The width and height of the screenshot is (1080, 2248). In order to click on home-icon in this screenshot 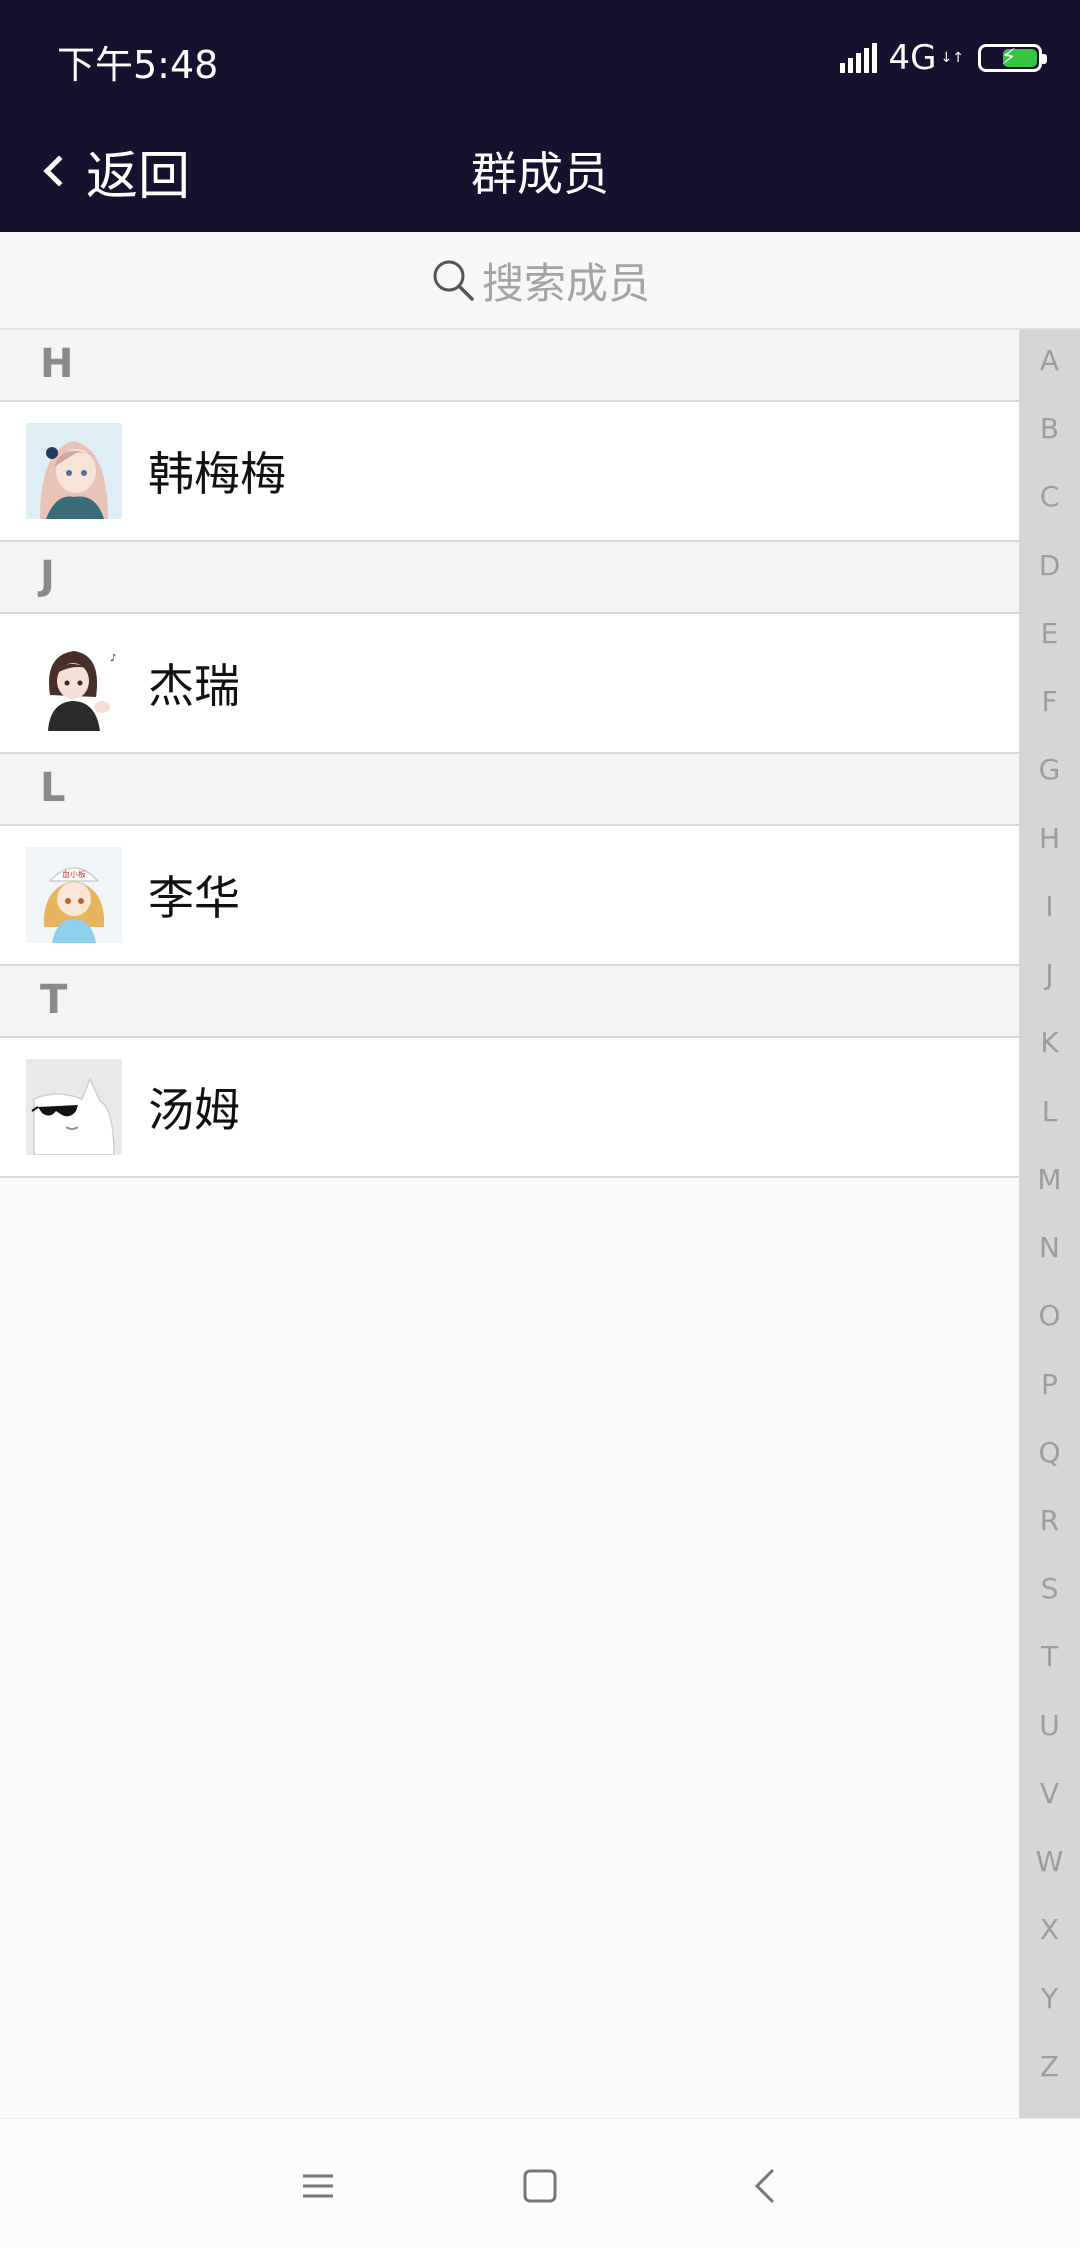, I will do `click(540, 2186)`.